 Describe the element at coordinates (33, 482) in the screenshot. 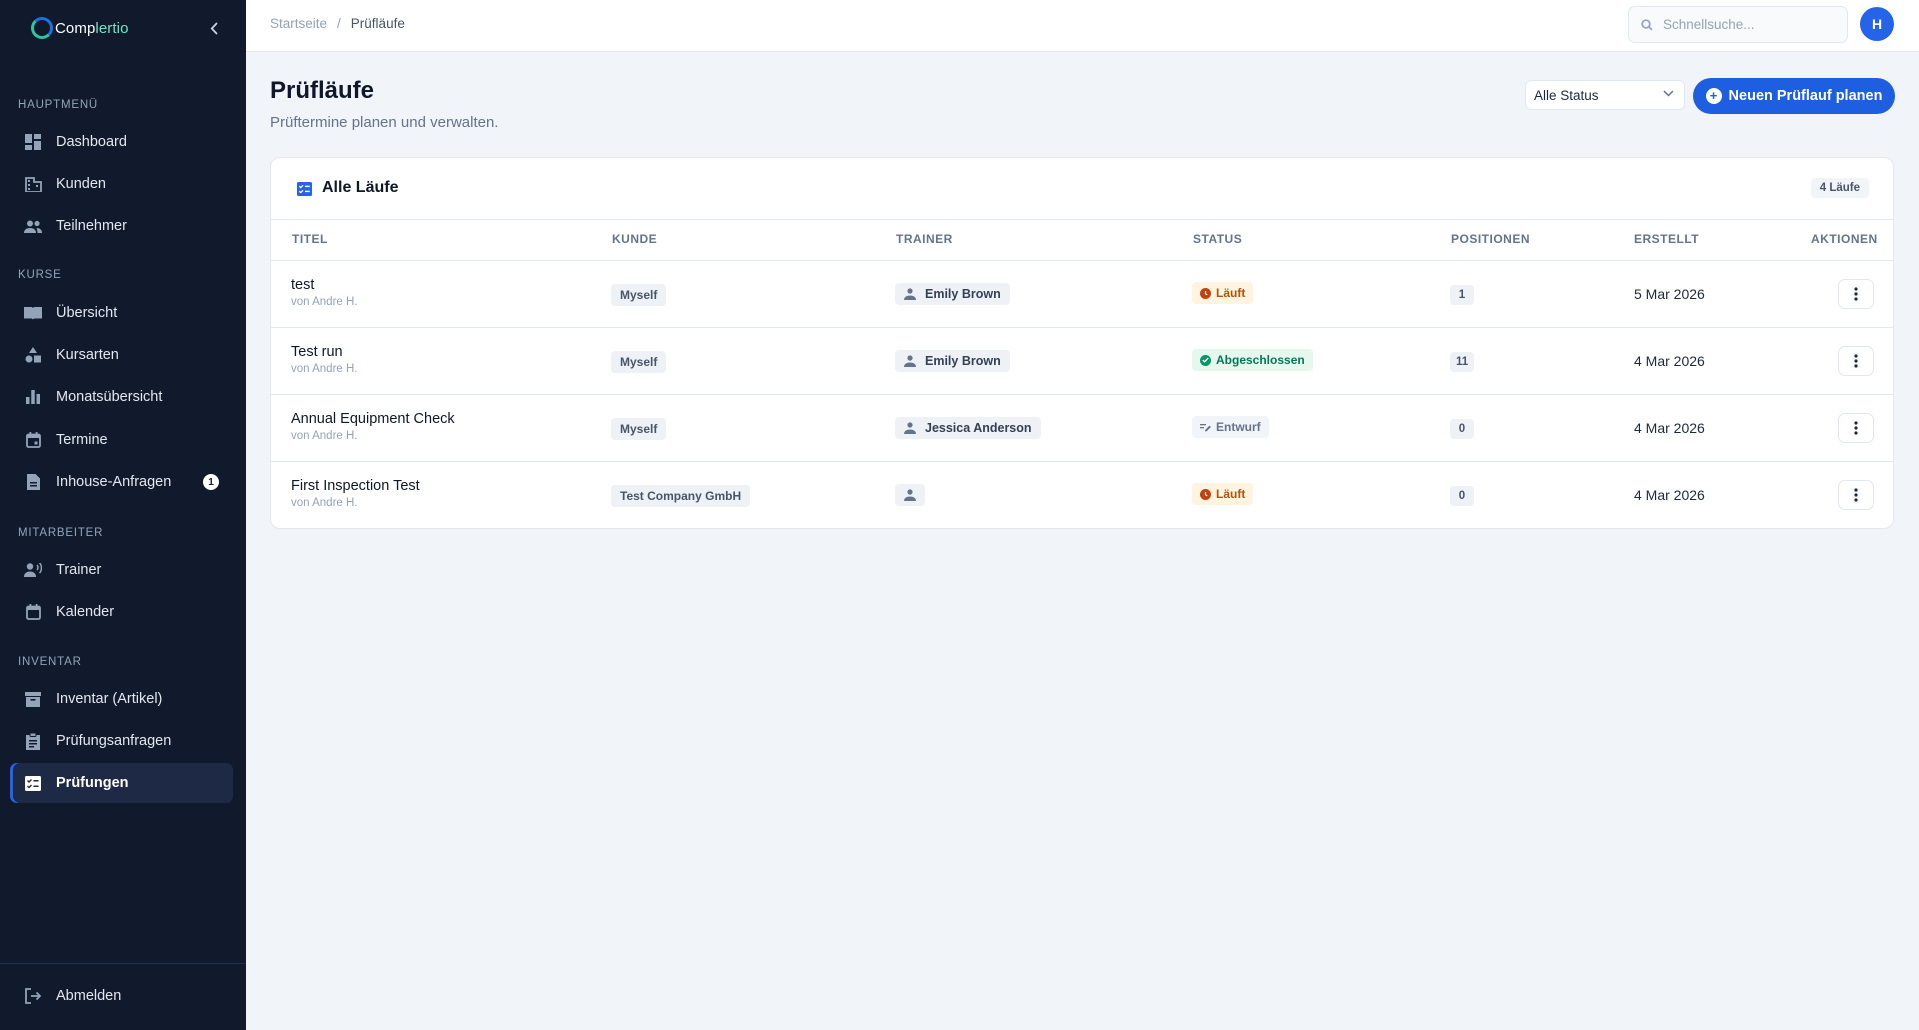

I see `document-icon` at that location.